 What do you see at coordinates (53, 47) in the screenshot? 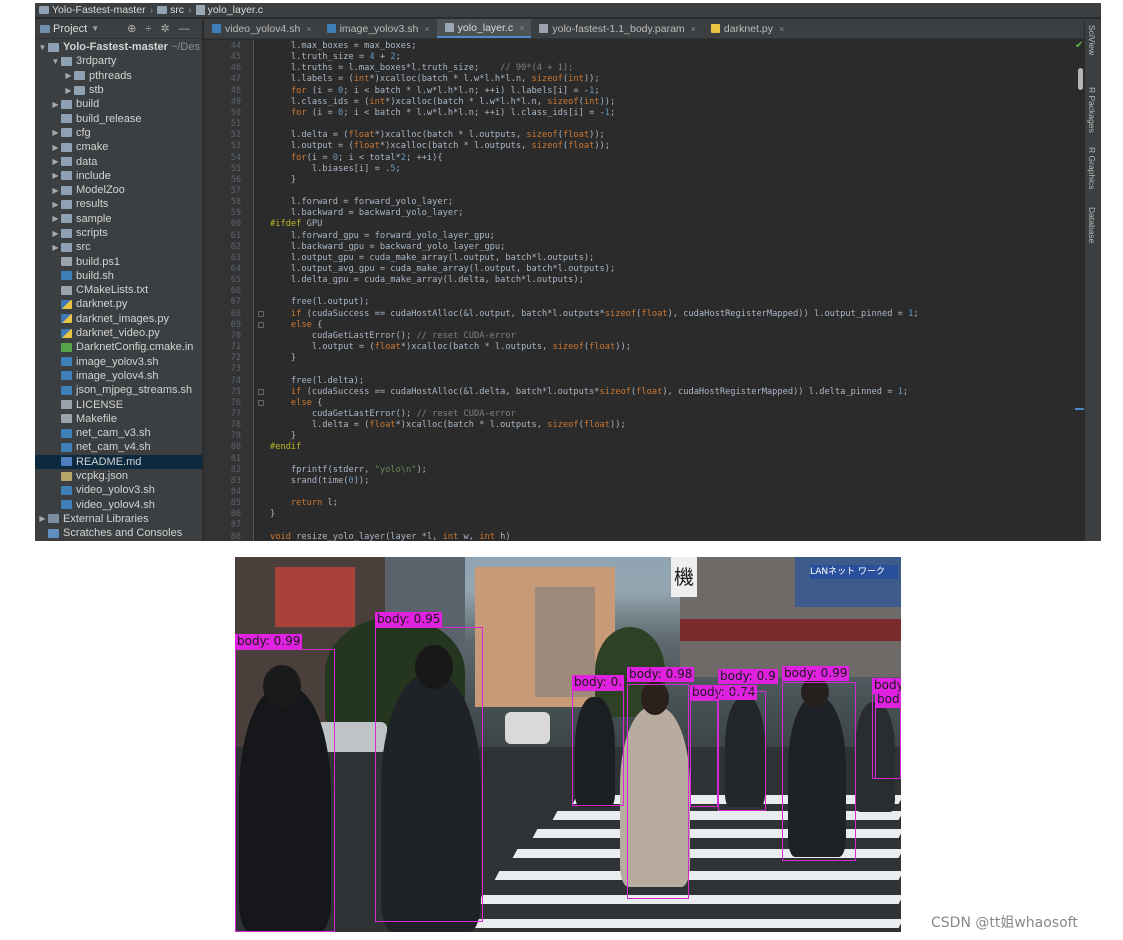
I see `folder-open-icon` at bounding box center [53, 47].